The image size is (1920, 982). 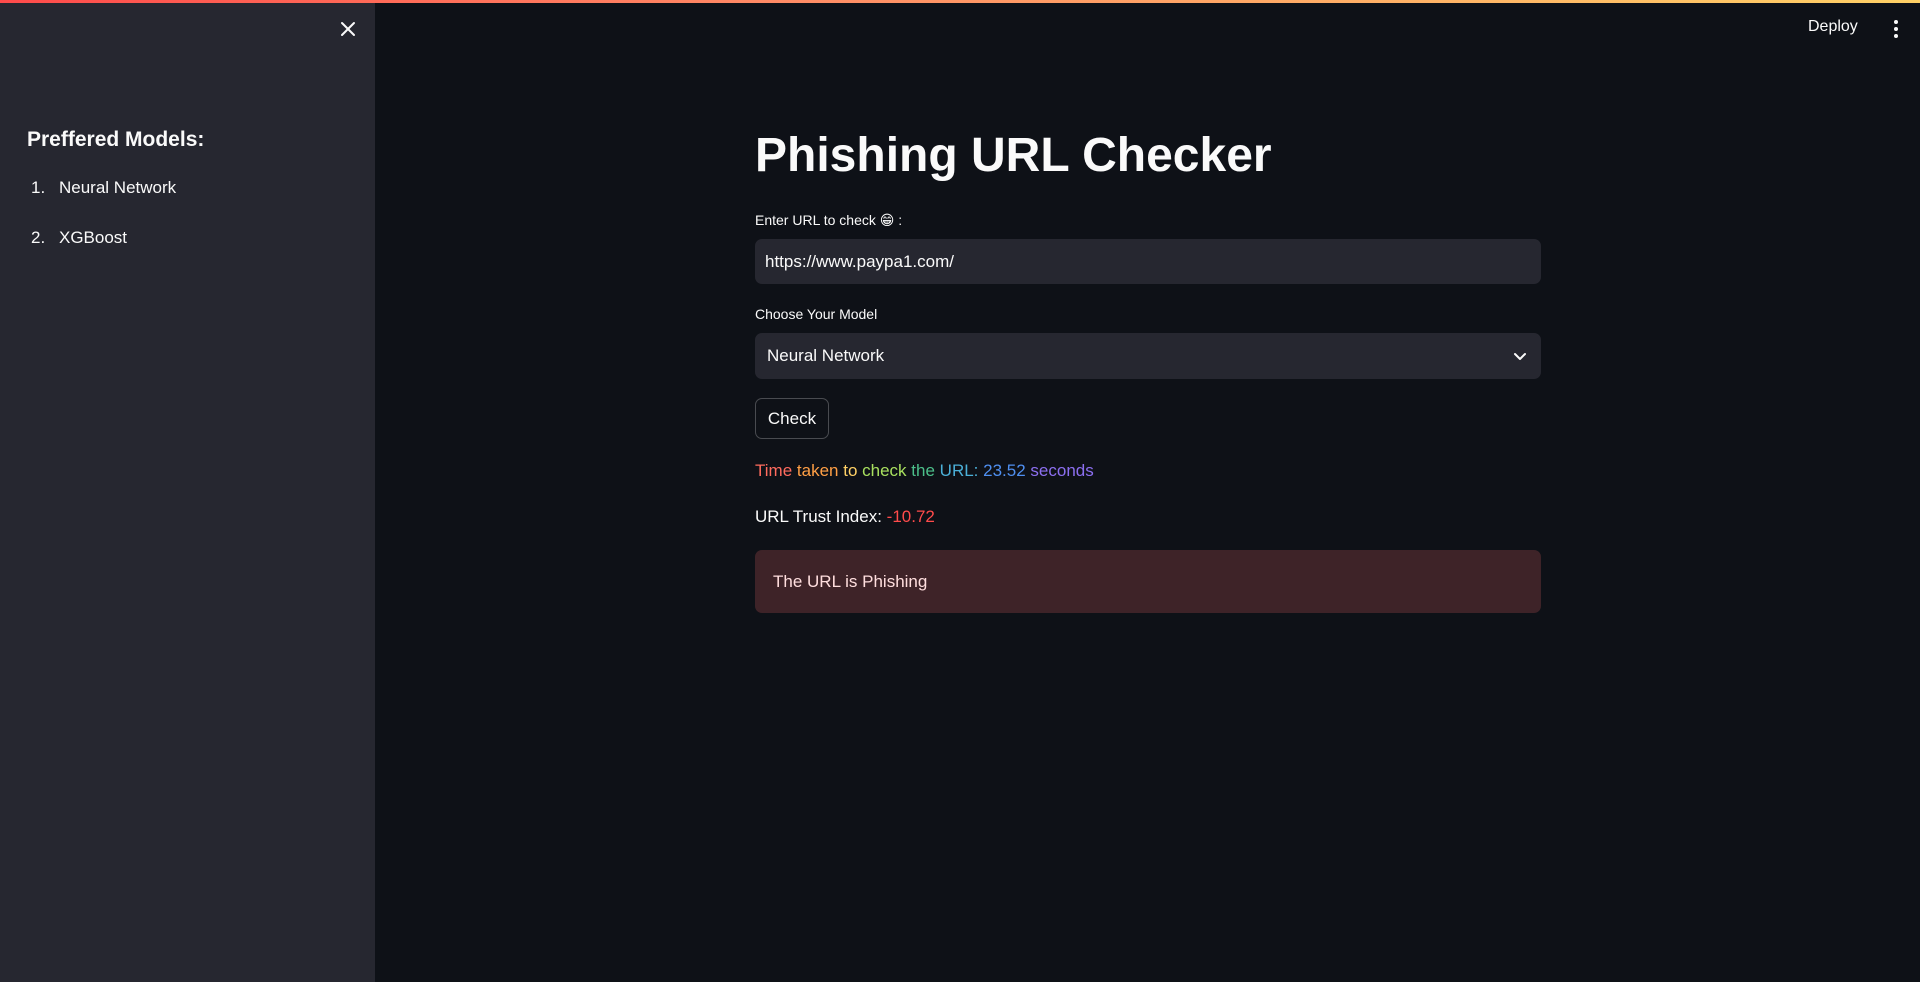 What do you see at coordinates (38, 237) in the screenshot?
I see `list-item-number: 2.` at bounding box center [38, 237].